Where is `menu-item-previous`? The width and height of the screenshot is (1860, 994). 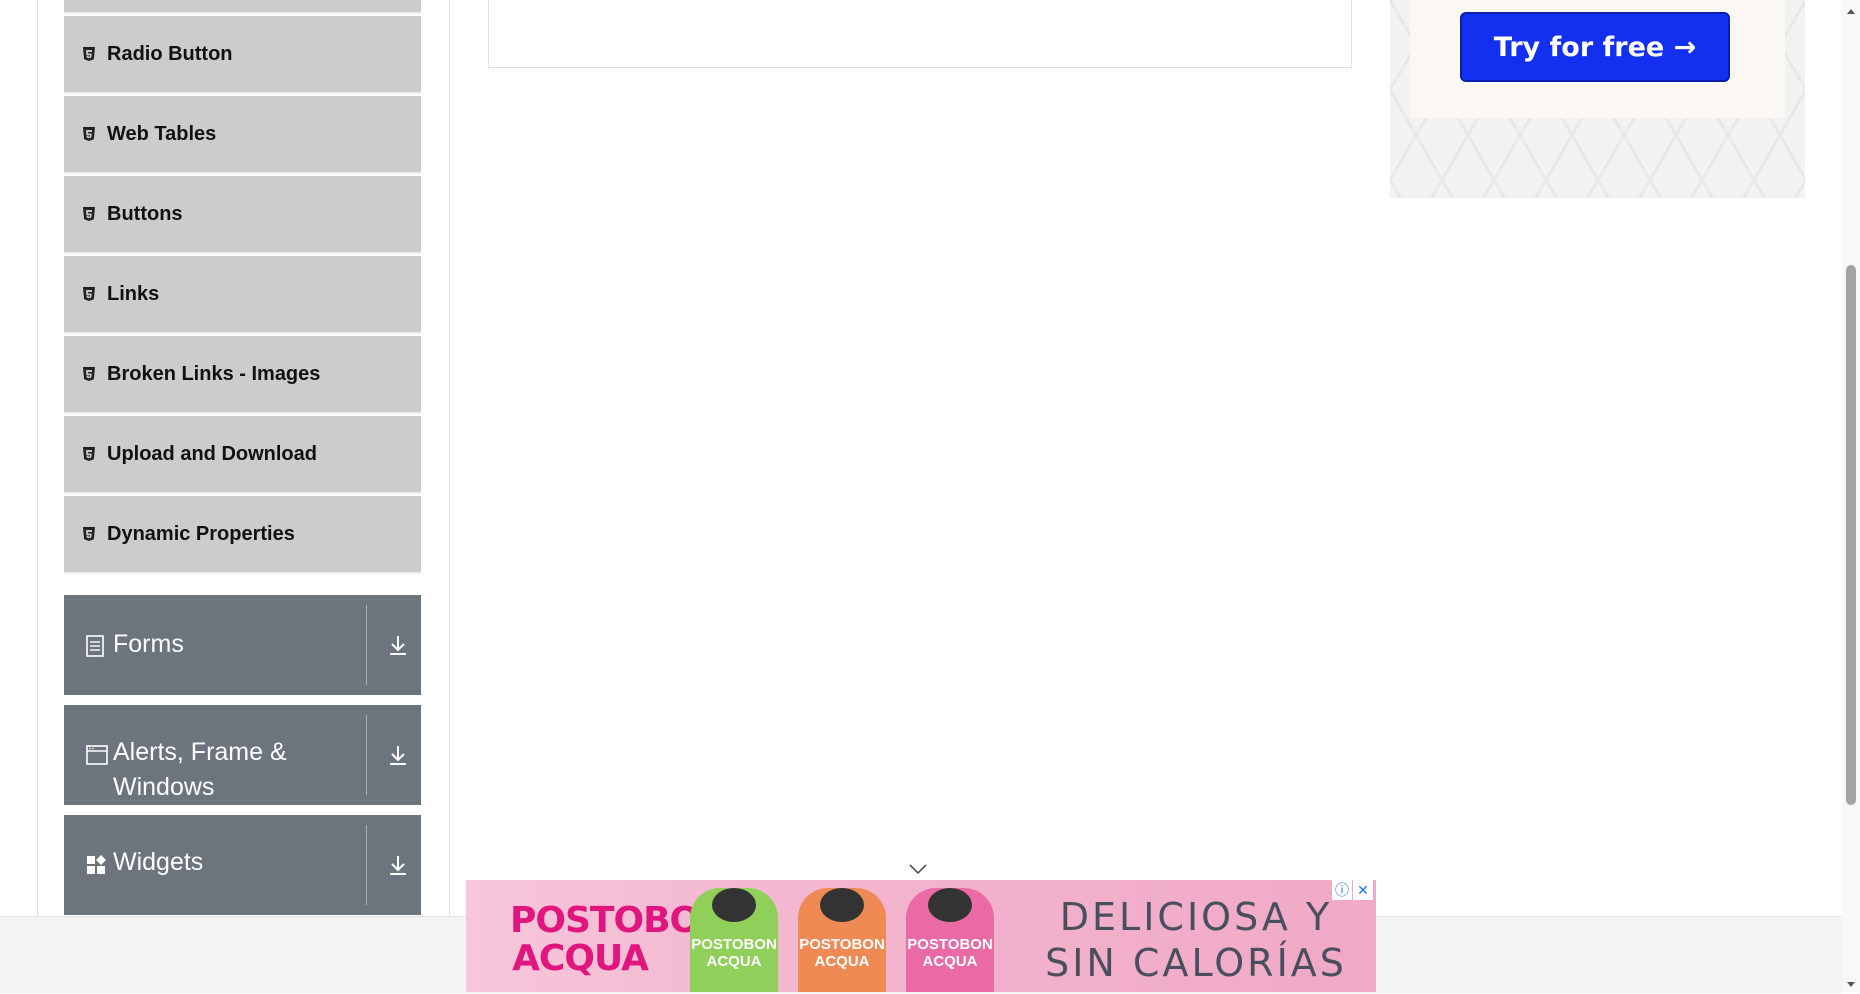 menu-item-previous is located at coordinates (242, 7).